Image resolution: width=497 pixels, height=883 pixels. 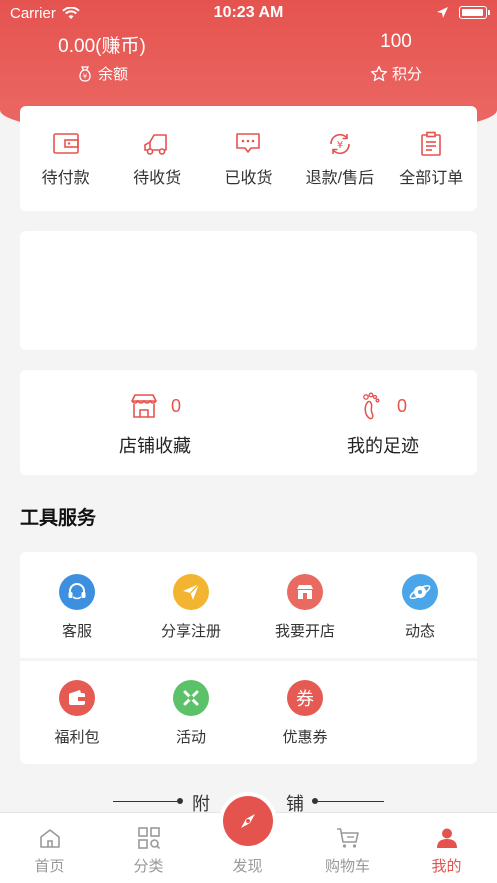 I want to click on points-label: 积分, so click(x=406, y=74).